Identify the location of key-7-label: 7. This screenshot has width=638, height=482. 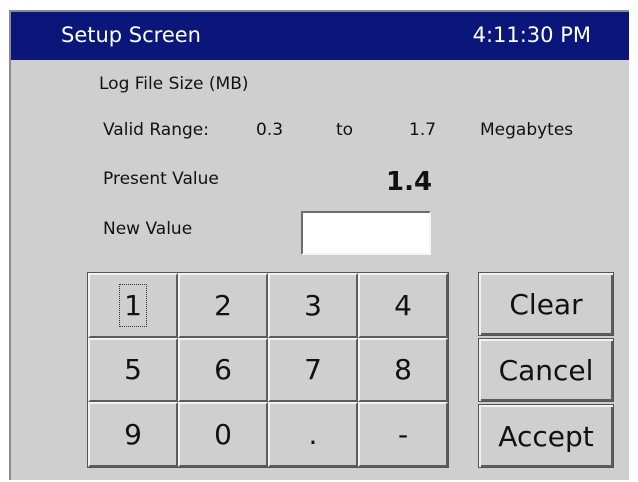
(313, 370).